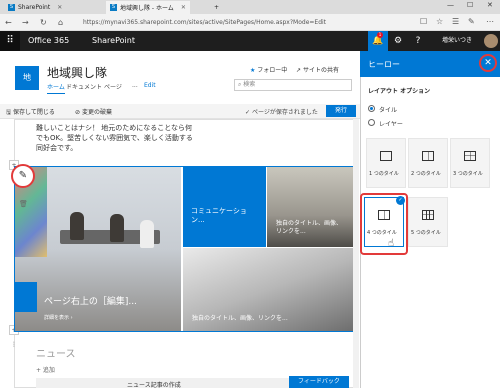 Image resolution: width=500 pixels, height=389 pixels. What do you see at coordinates (84, 86) in the screenshot?
I see `nav-documents: ドキュメント` at bounding box center [84, 86].